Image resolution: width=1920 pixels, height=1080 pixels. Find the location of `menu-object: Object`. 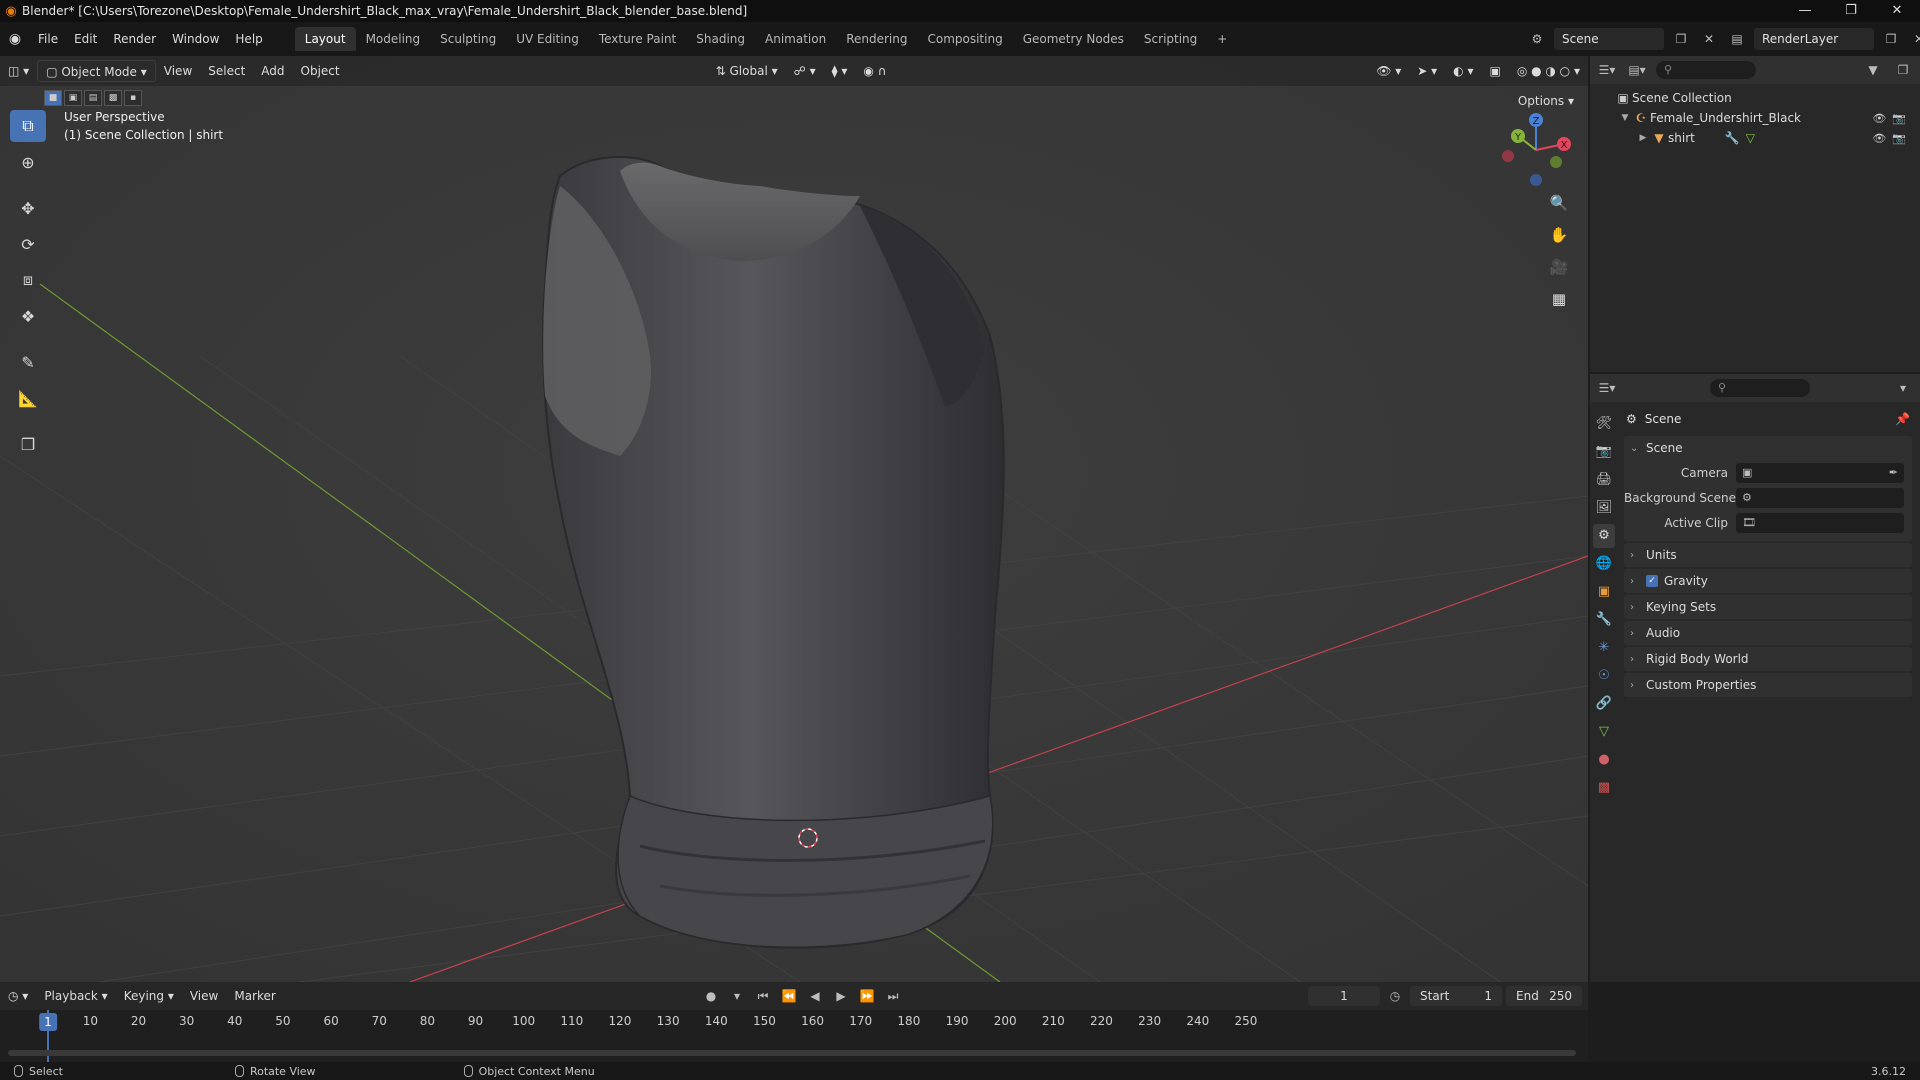

menu-object: Object is located at coordinates (320, 71).